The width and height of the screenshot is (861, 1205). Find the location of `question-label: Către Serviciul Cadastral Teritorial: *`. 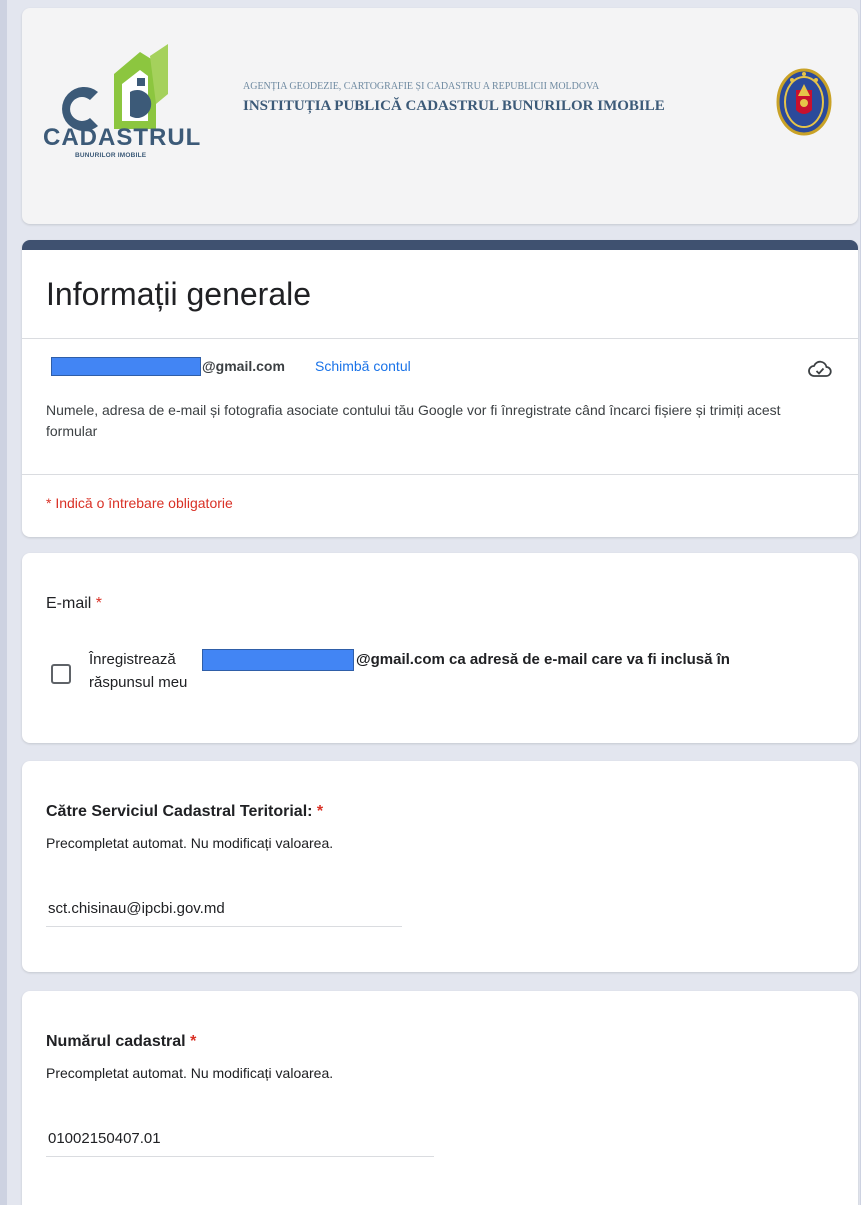

question-label: Către Serviciul Cadastral Teritorial: * is located at coordinates (184, 812).